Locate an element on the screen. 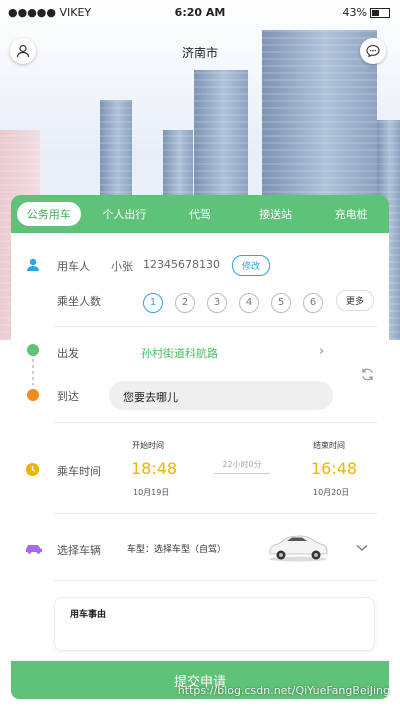 Image resolution: width=400 pixels, height=711 pixels. origin-value: 孙村街道科航路 is located at coordinates (179, 353).